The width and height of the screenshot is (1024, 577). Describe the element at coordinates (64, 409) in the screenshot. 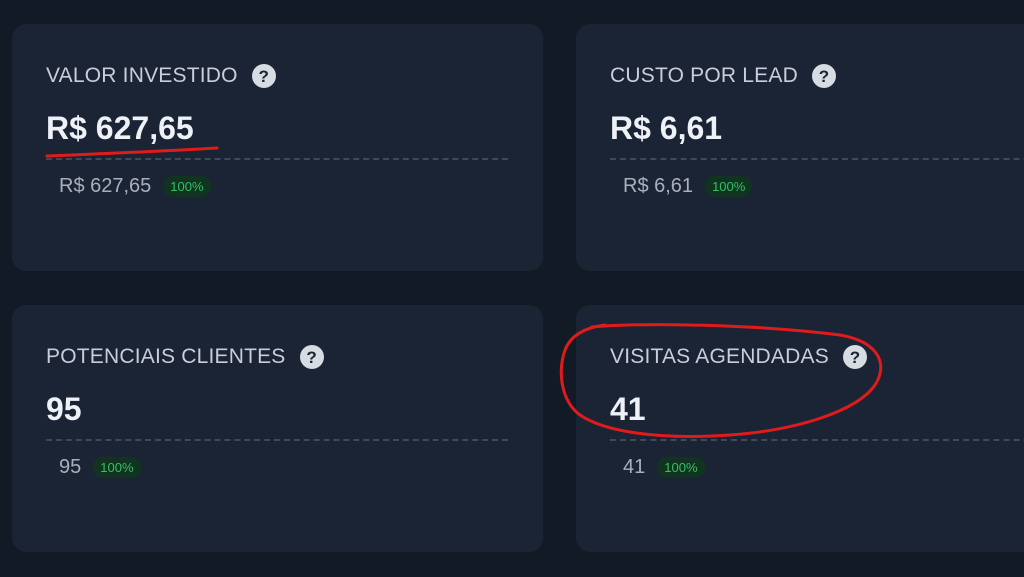

I see `card-value: 95` at that location.